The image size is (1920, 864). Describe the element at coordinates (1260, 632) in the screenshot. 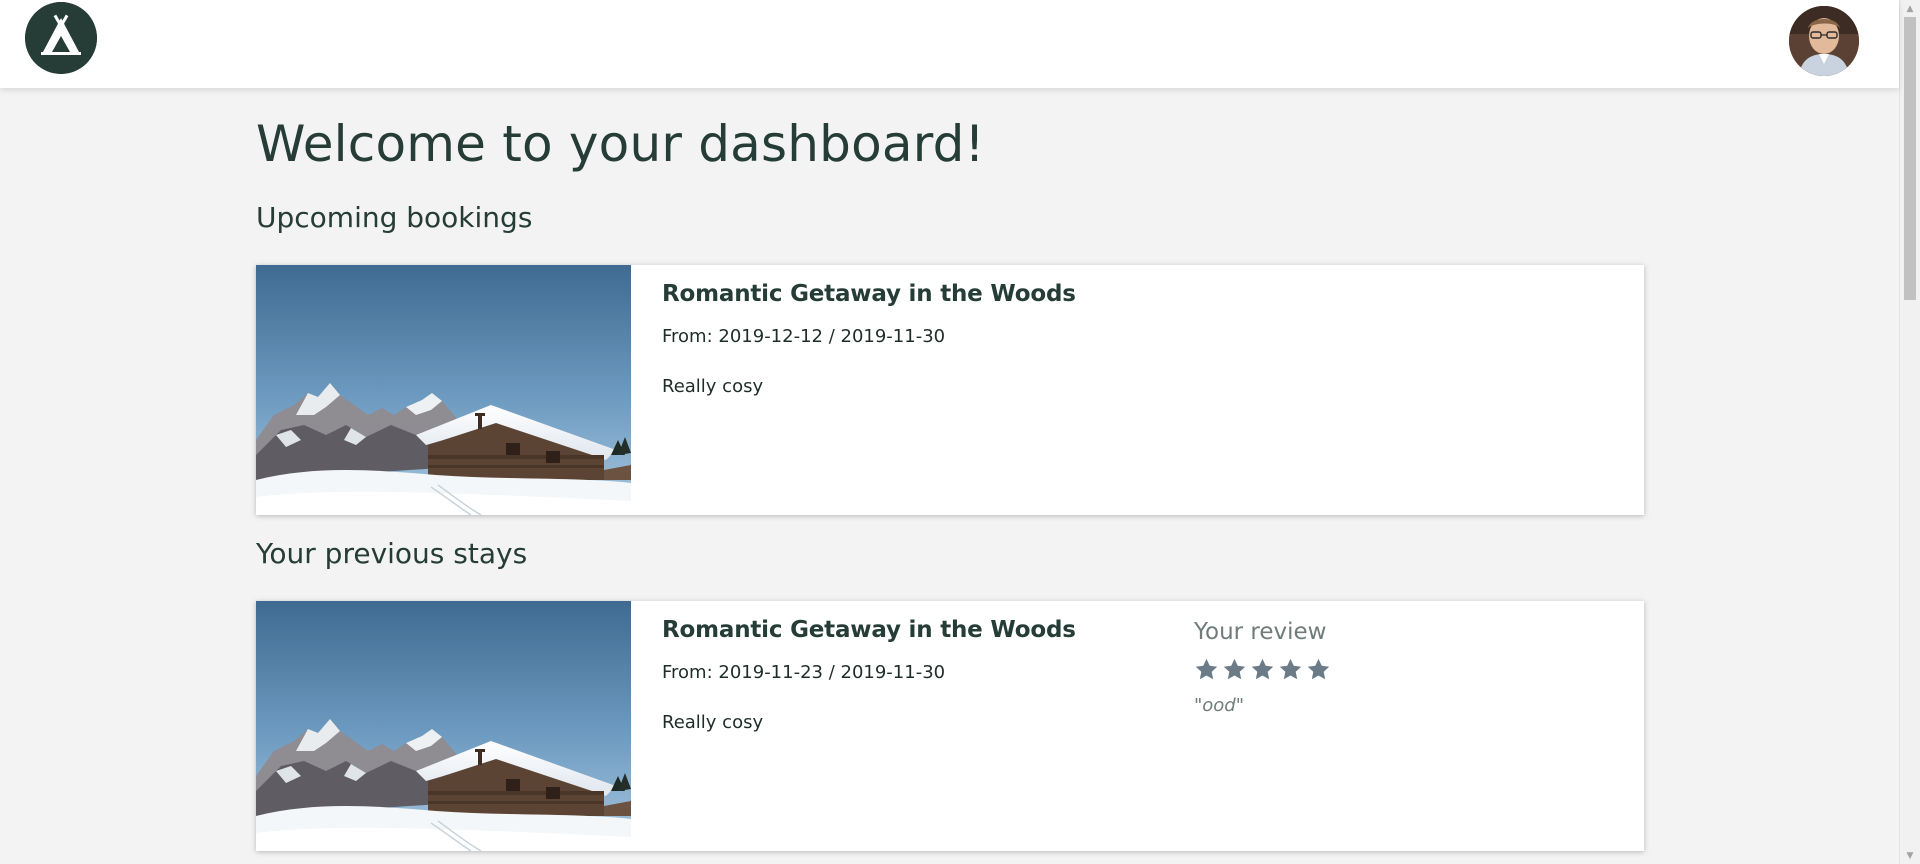

I see `review-heading: Your review` at that location.